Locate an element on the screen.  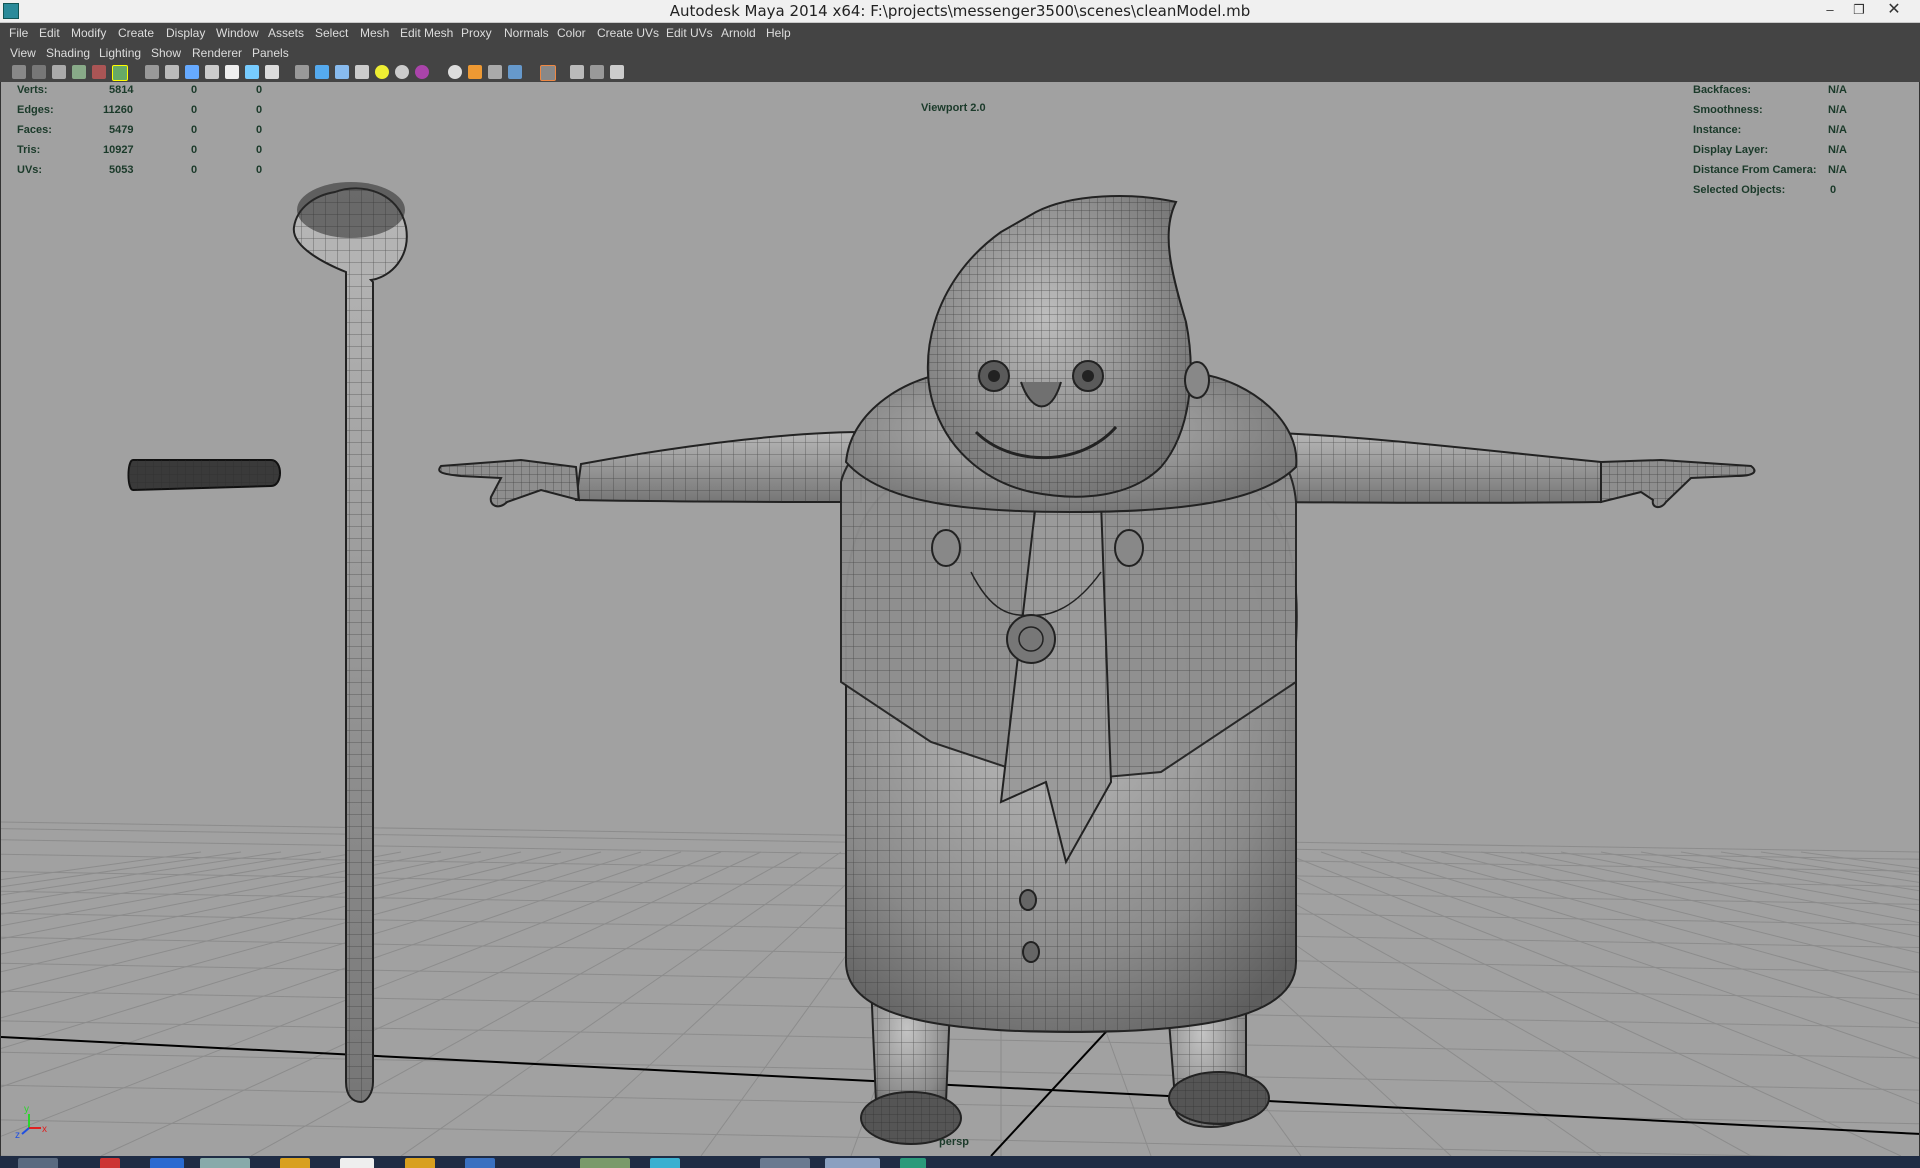
axis-label-y: y is located at coordinates (26, 1109).